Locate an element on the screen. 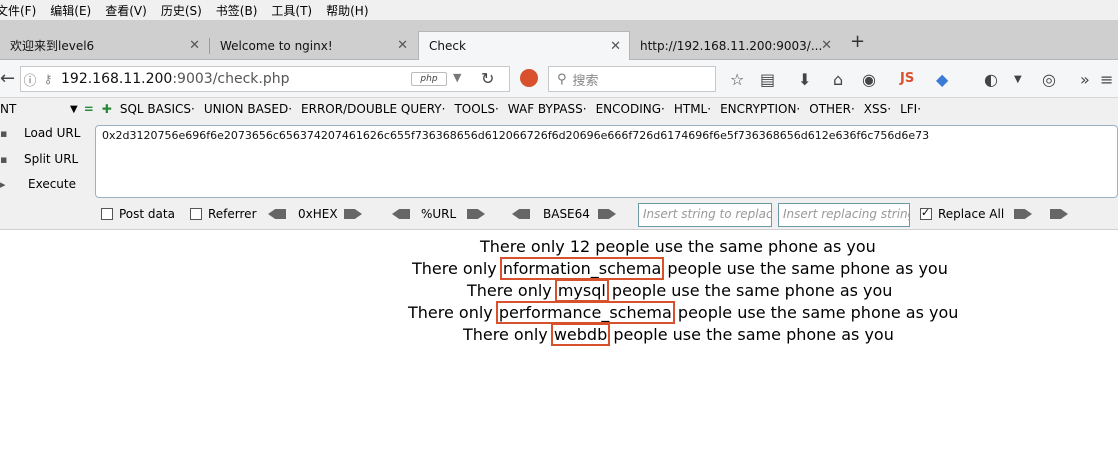  replace-all-checkbox is located at coordinates (926, 213).